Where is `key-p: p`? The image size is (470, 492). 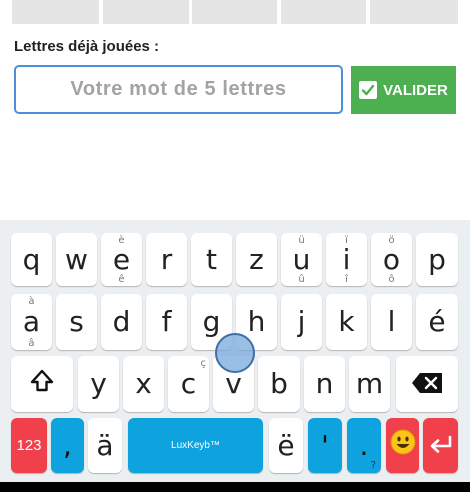
key-p: p is located at coordinates (437, 259).